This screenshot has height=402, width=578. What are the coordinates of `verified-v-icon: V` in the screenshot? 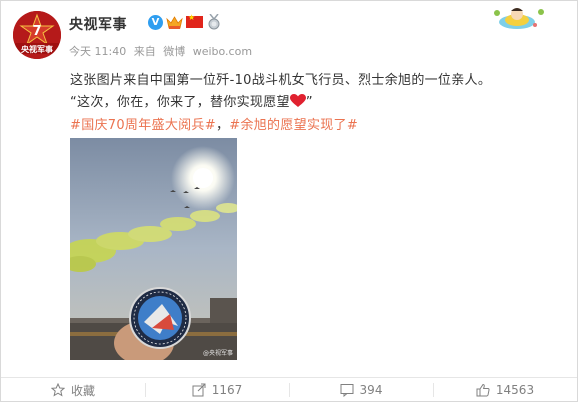 It's located at (155, 22).